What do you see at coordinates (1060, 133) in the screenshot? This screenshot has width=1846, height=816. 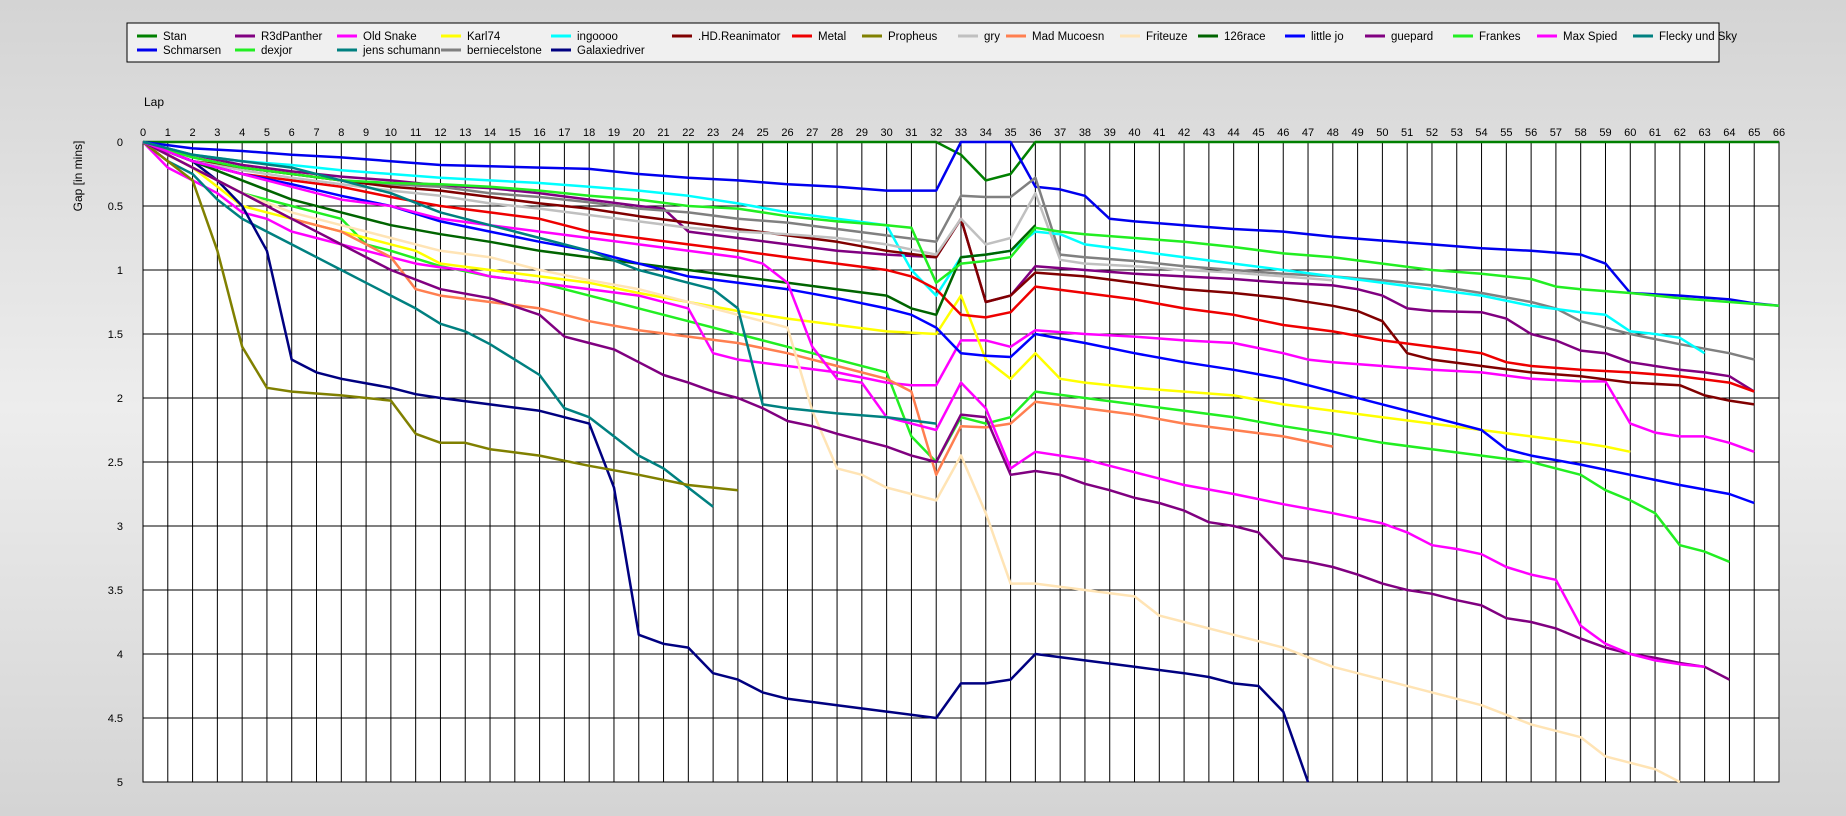 I see `x-tick-label: 37` at bounding box center [1060, 133].